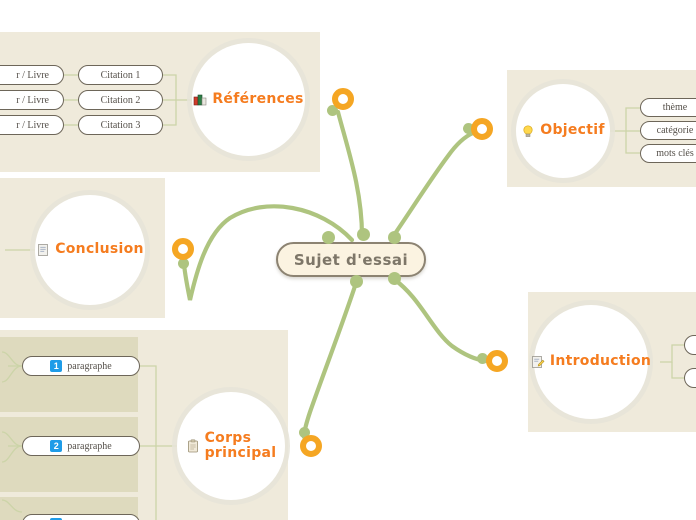 Image resolution: width=696 pixels, height=520 pixels. I want to click on pill-mots-cles-label: mots clés, so click(675, 153).